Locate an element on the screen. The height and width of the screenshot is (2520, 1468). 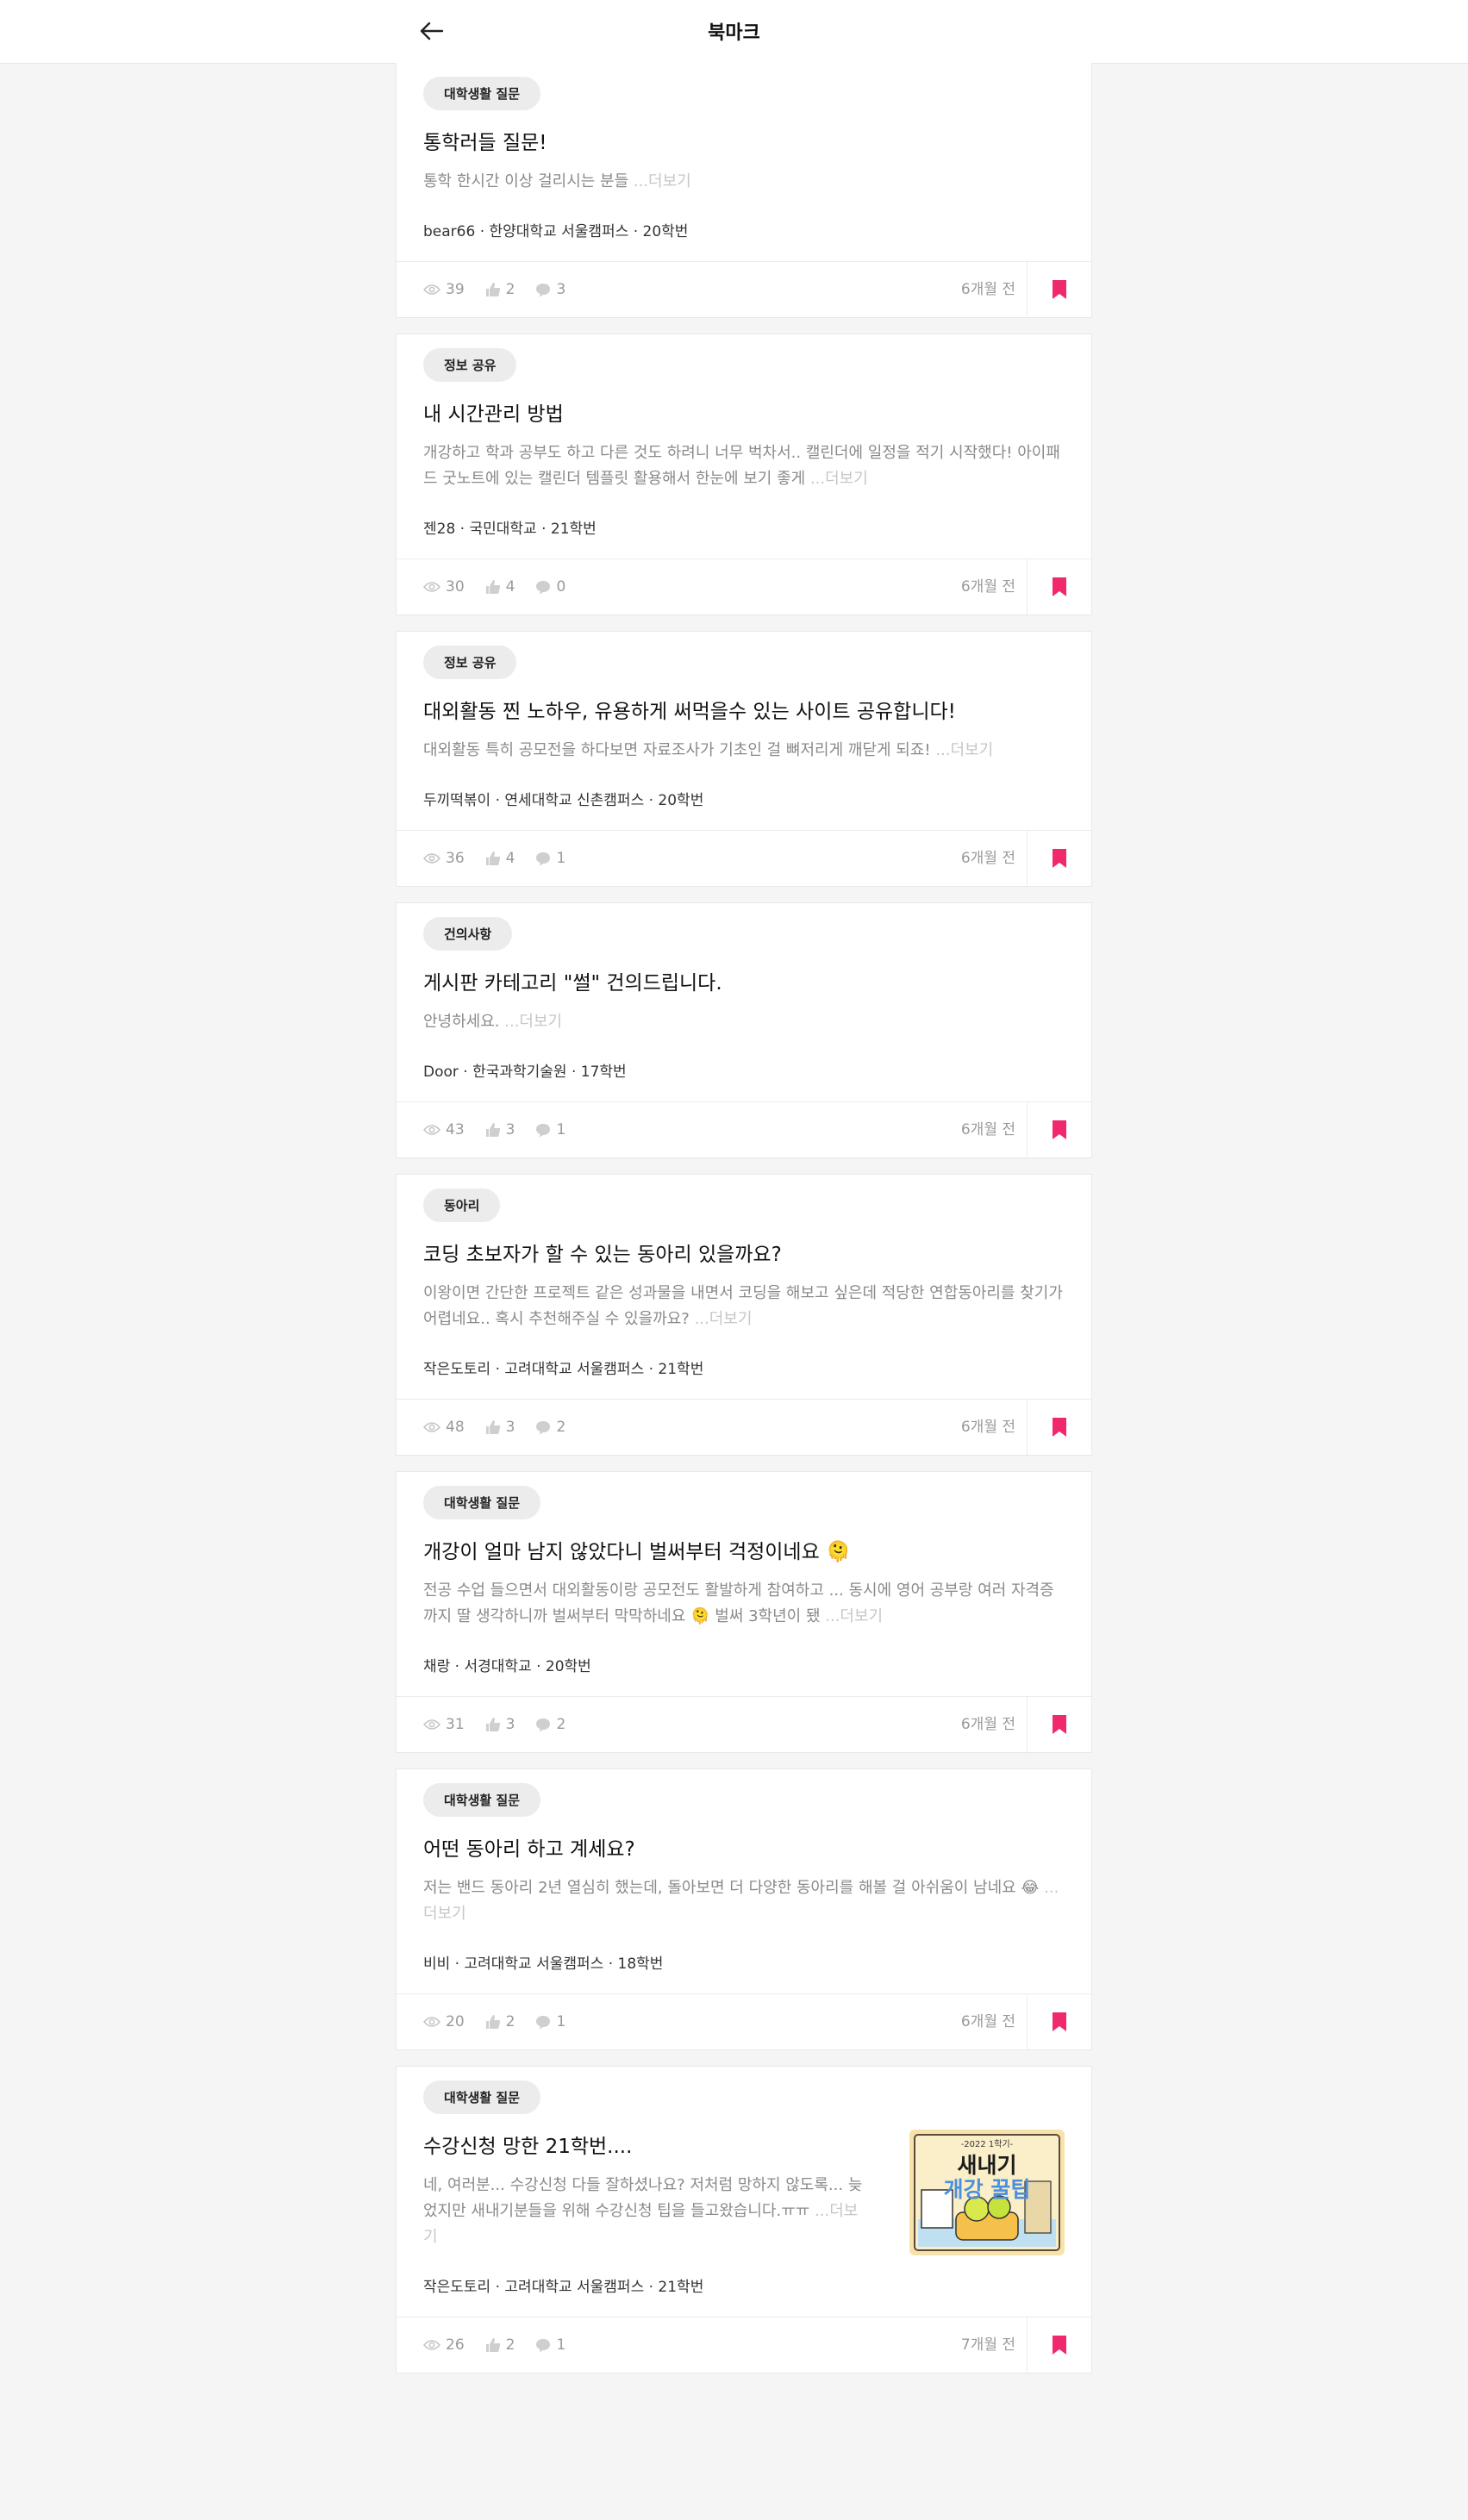
post-title: 통학러들 질문! is located at coordinates (744, 143).